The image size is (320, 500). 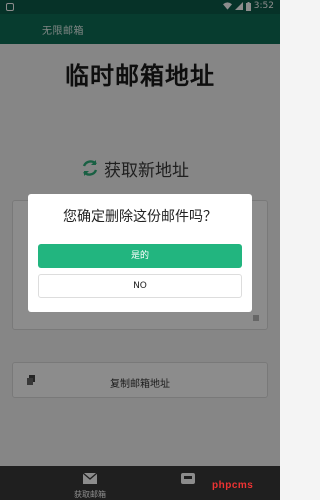 What do you see at coordinates (233, 485) in the screenshot?
I see `watermark: phpcms` at bounding box center [233, 485].